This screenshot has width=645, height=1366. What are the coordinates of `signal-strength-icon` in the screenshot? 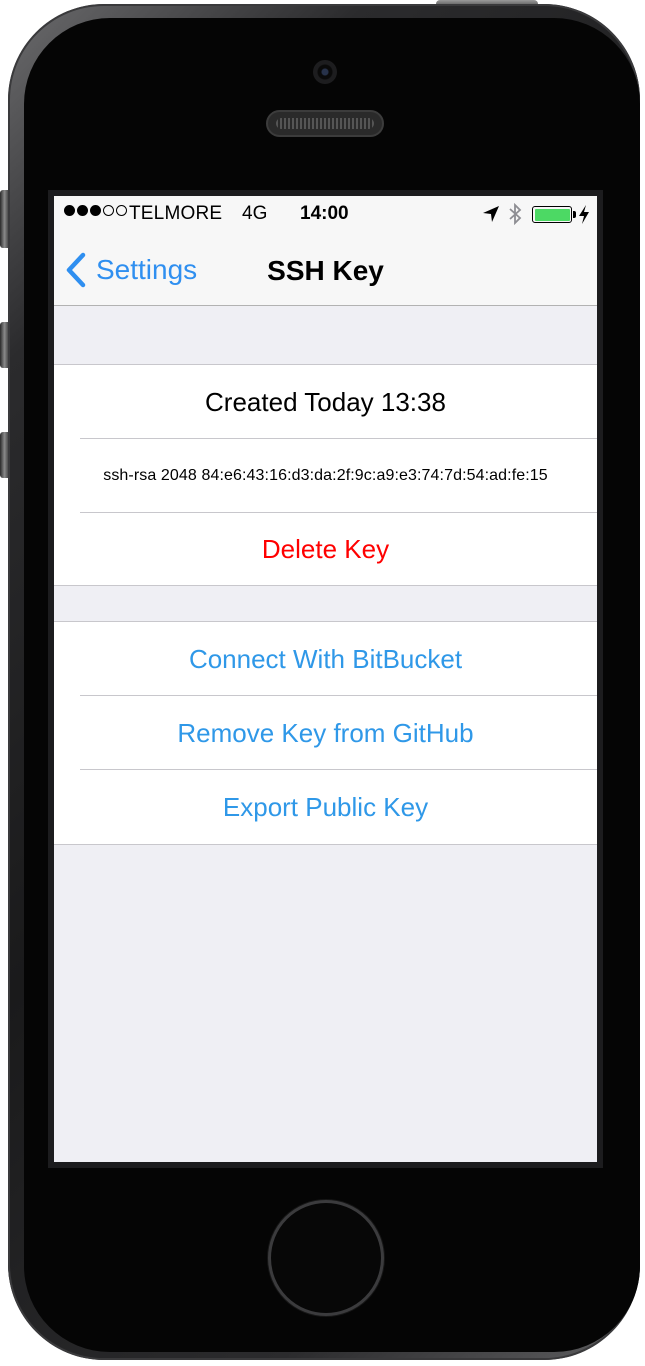 It's located at (95, 210).